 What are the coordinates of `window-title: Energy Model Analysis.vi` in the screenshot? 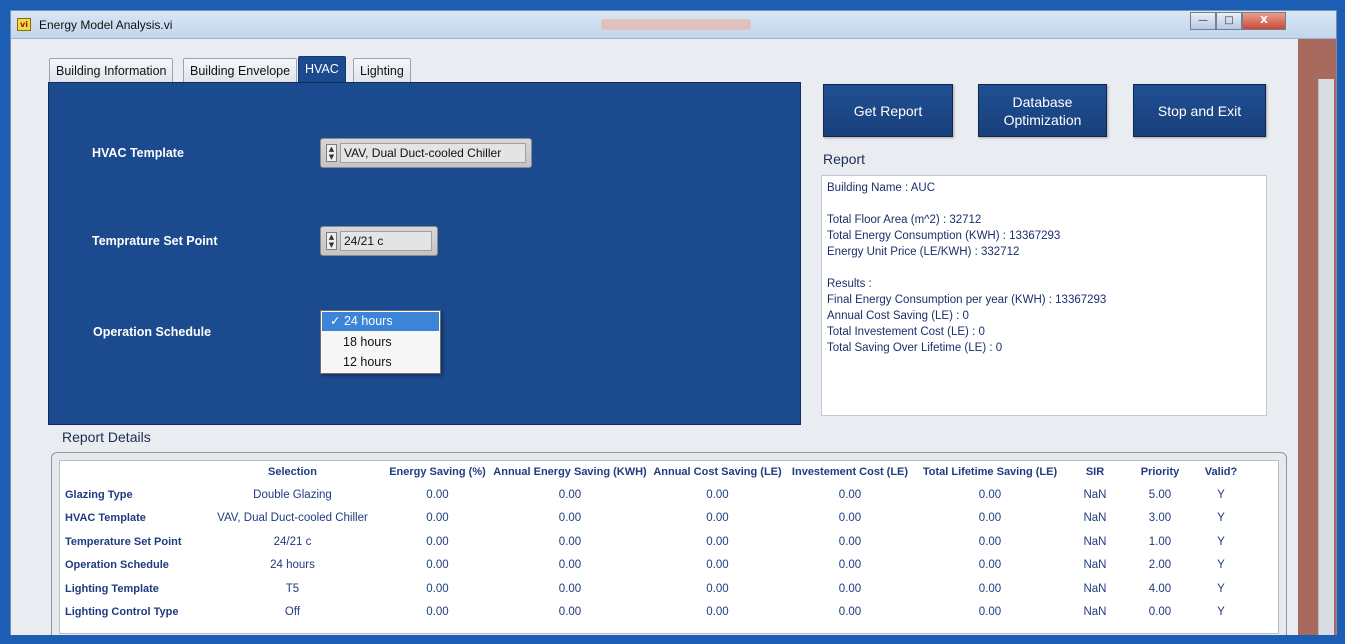 It's located at (106, 25).